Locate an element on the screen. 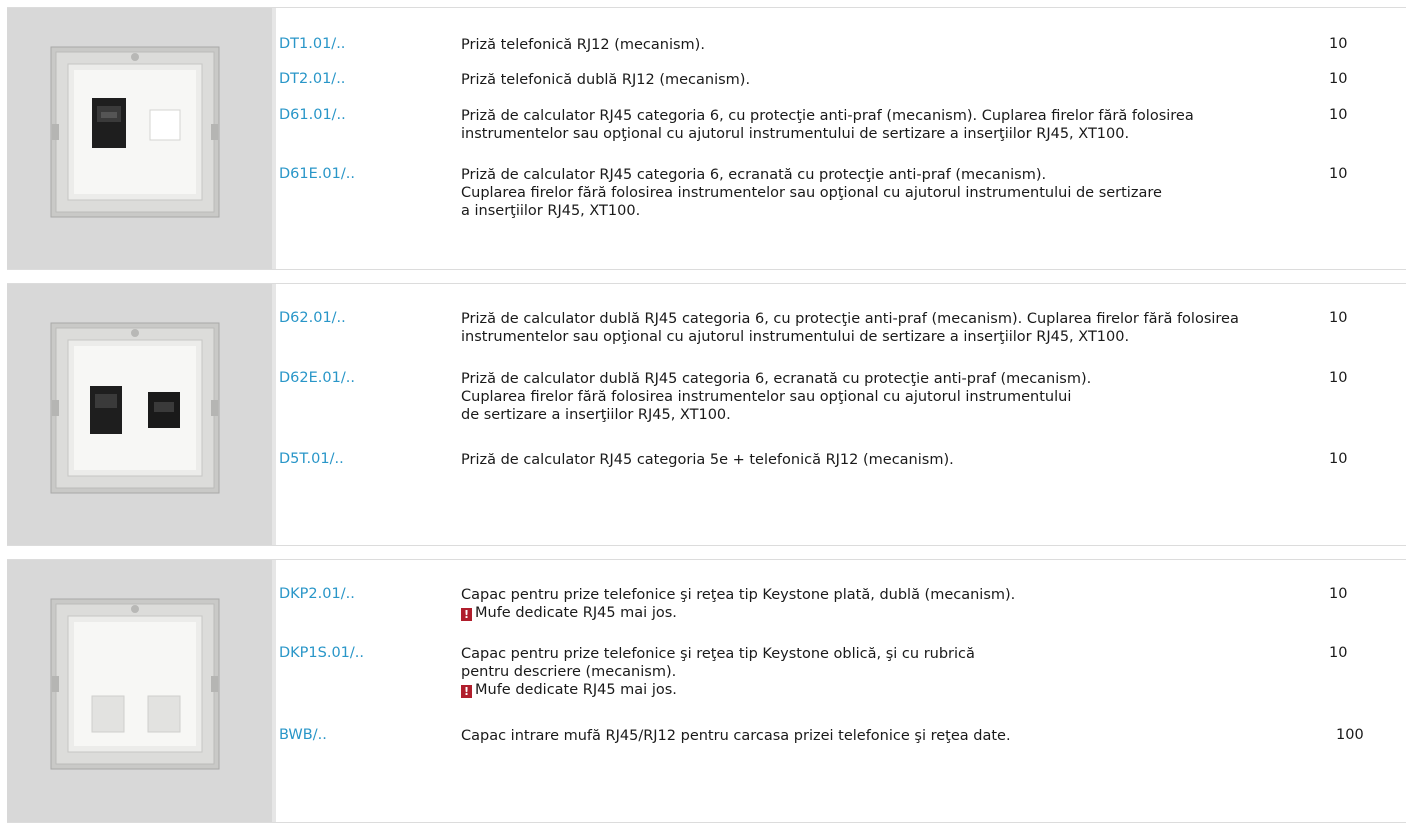 The width and height of the screenshot is (1406, 823). product-code: D62E.01/.. is located at coordinates (317, 378).